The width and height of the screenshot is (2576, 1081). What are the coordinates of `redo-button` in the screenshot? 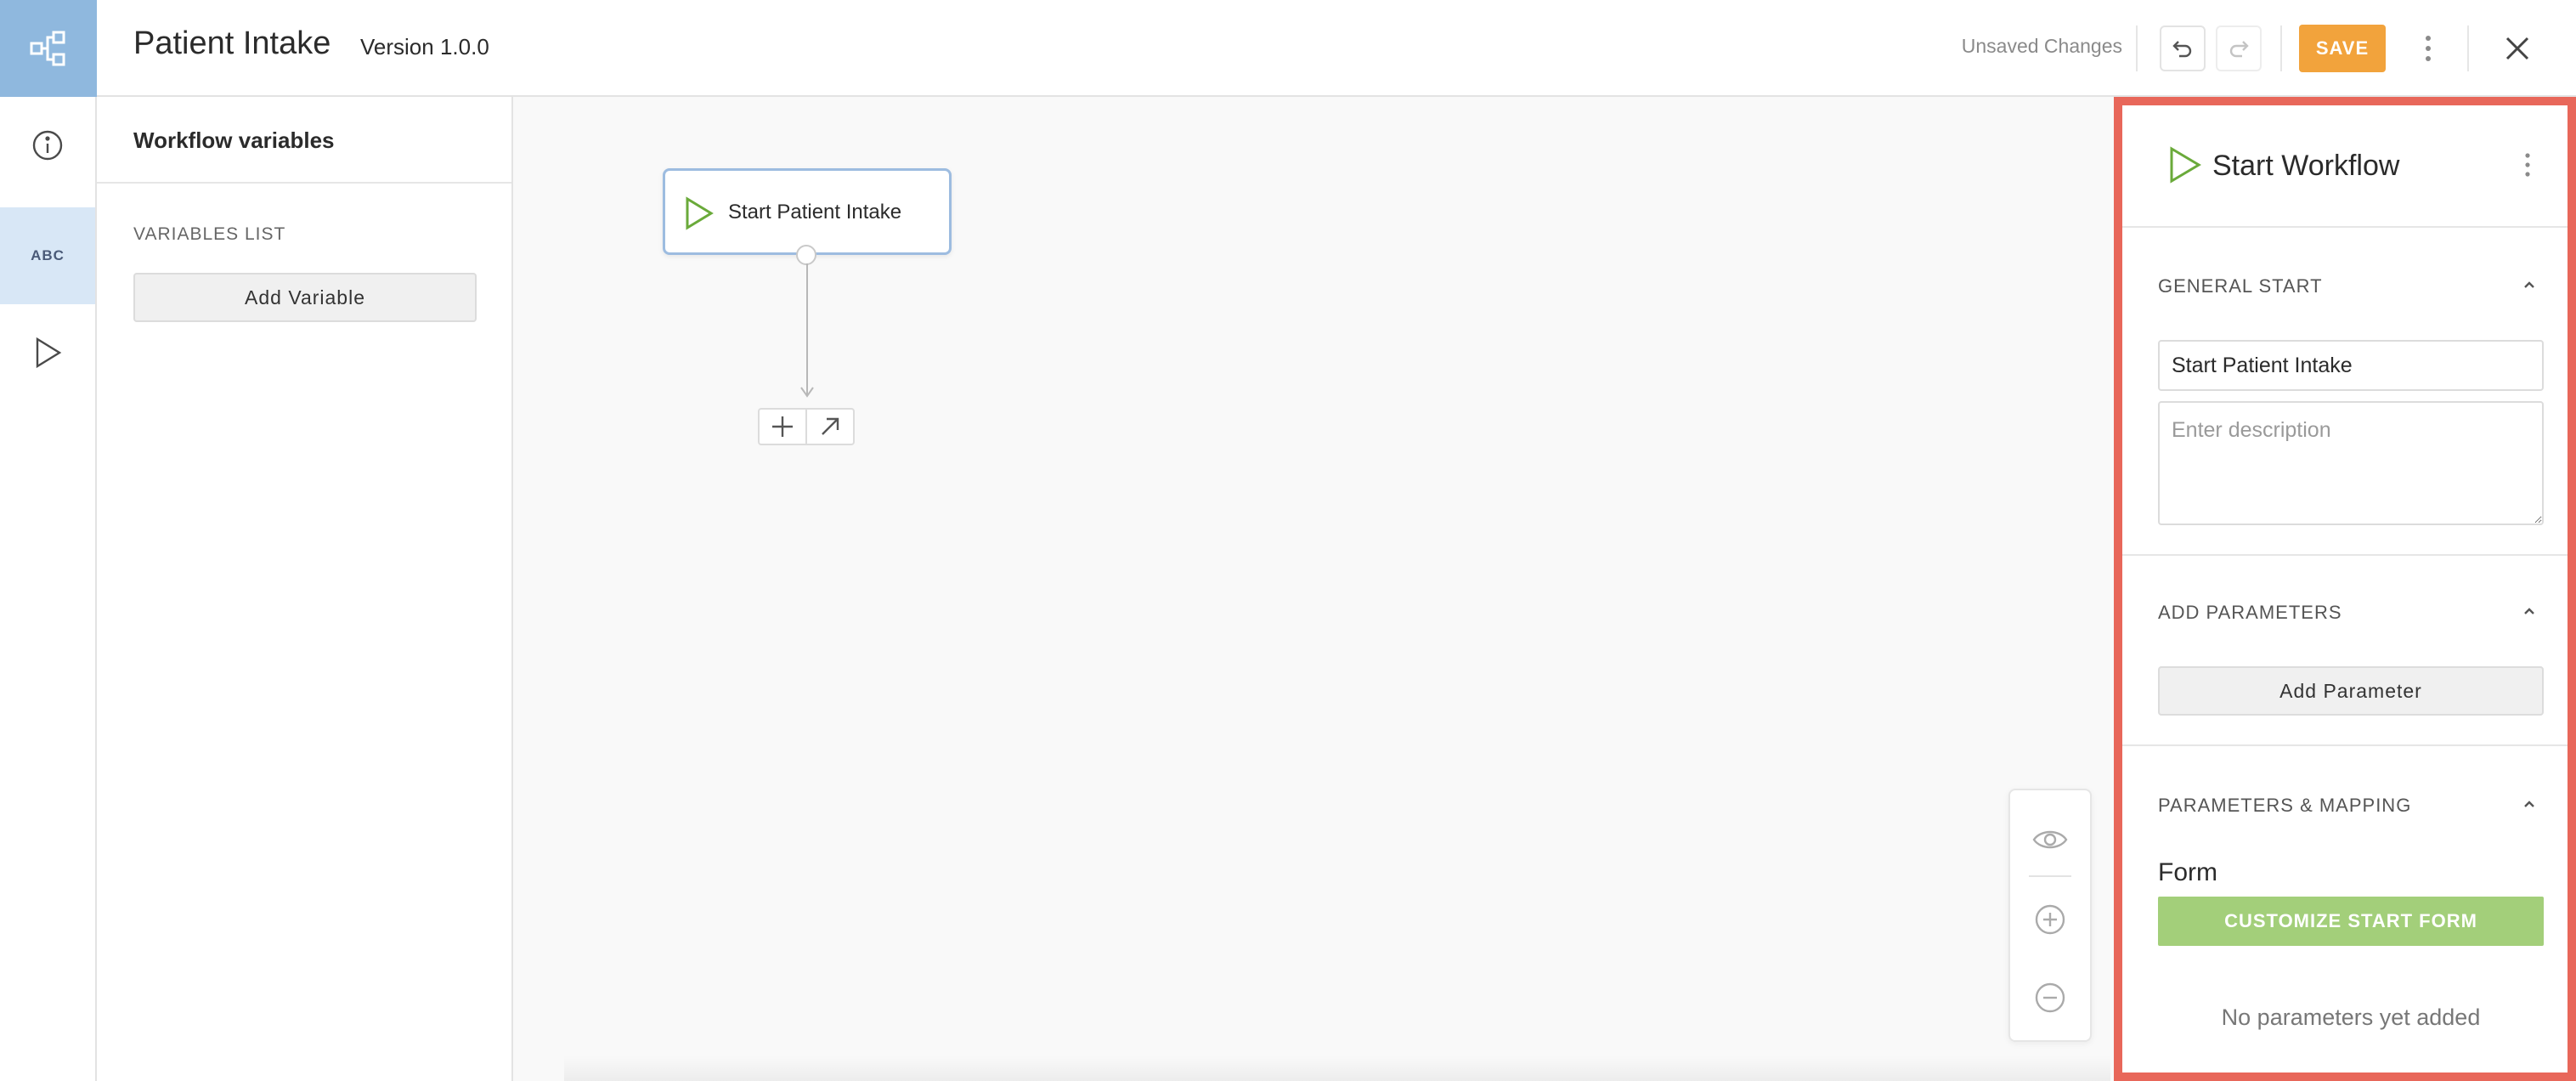 It's located at (2239, 48).